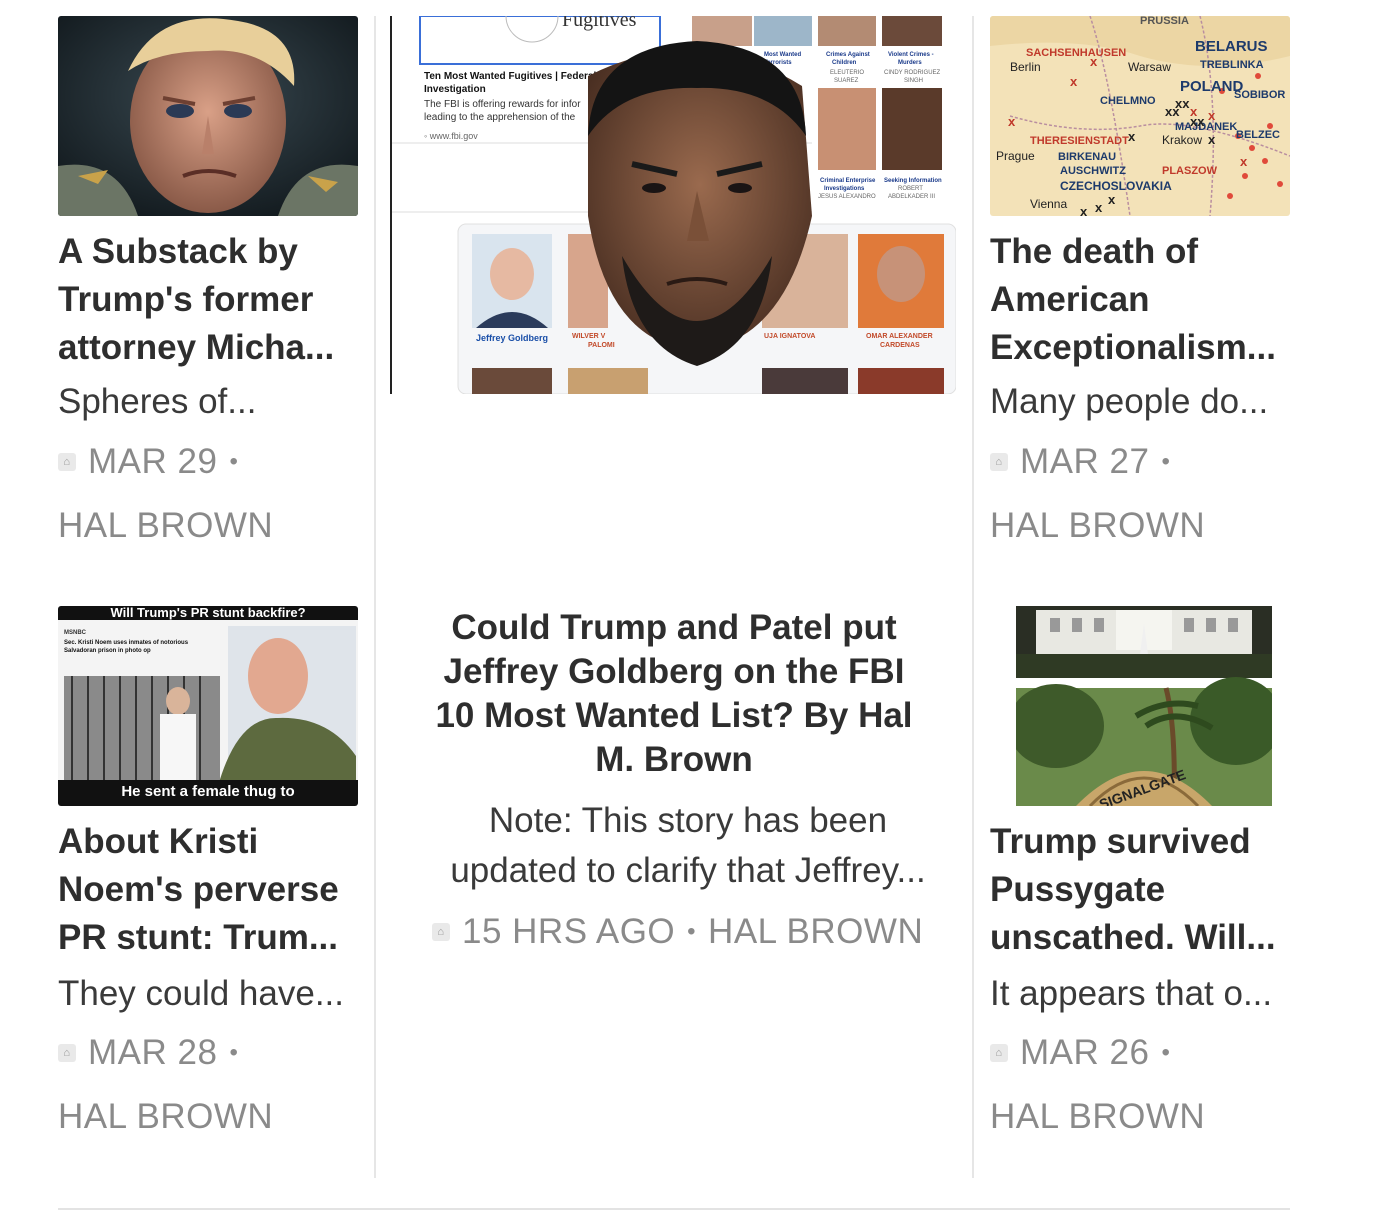 The height and width of the screenshot is (1230, 1376). What do you see at coordinates (1144, 706) in the screenshot?
I see `post-thumbnail: SIGNALGATE` at bounding box center [1144, 706].